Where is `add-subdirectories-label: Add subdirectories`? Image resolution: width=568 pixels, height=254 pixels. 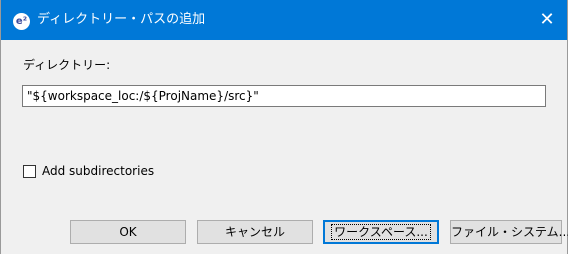
add-subdirectories-label: Add subdirectories is located at coordinates (98, 171).